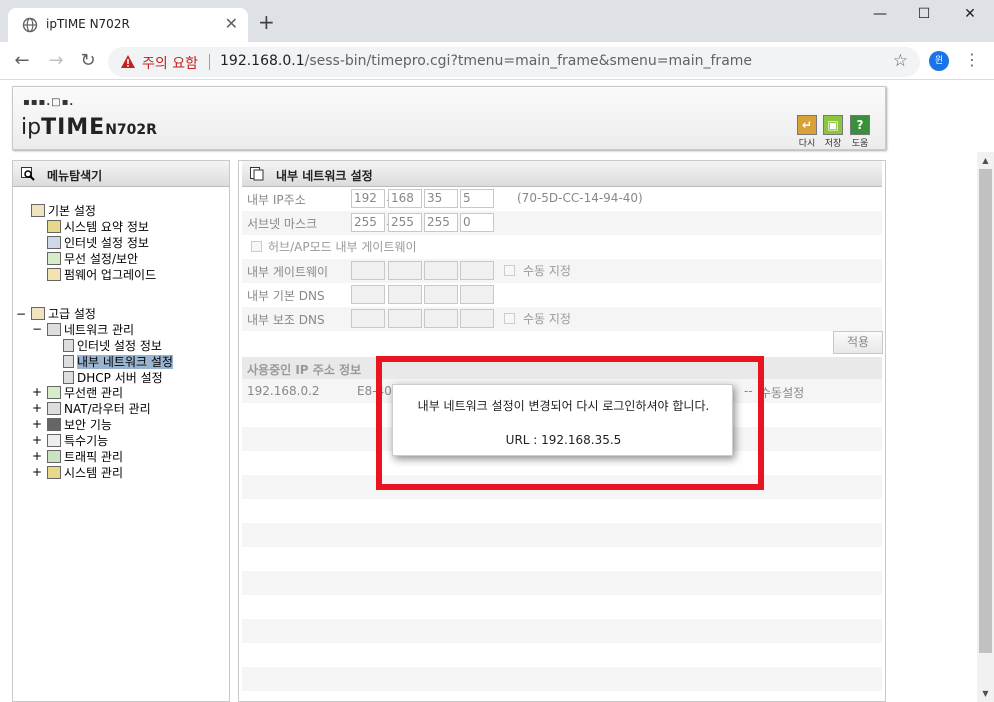 Image resolution: width=994 pixels, height=702 pixels. What do you see at coordinates (562, 631) in the screenshot?
I see `empty-row` at bounding box center [562, 631].